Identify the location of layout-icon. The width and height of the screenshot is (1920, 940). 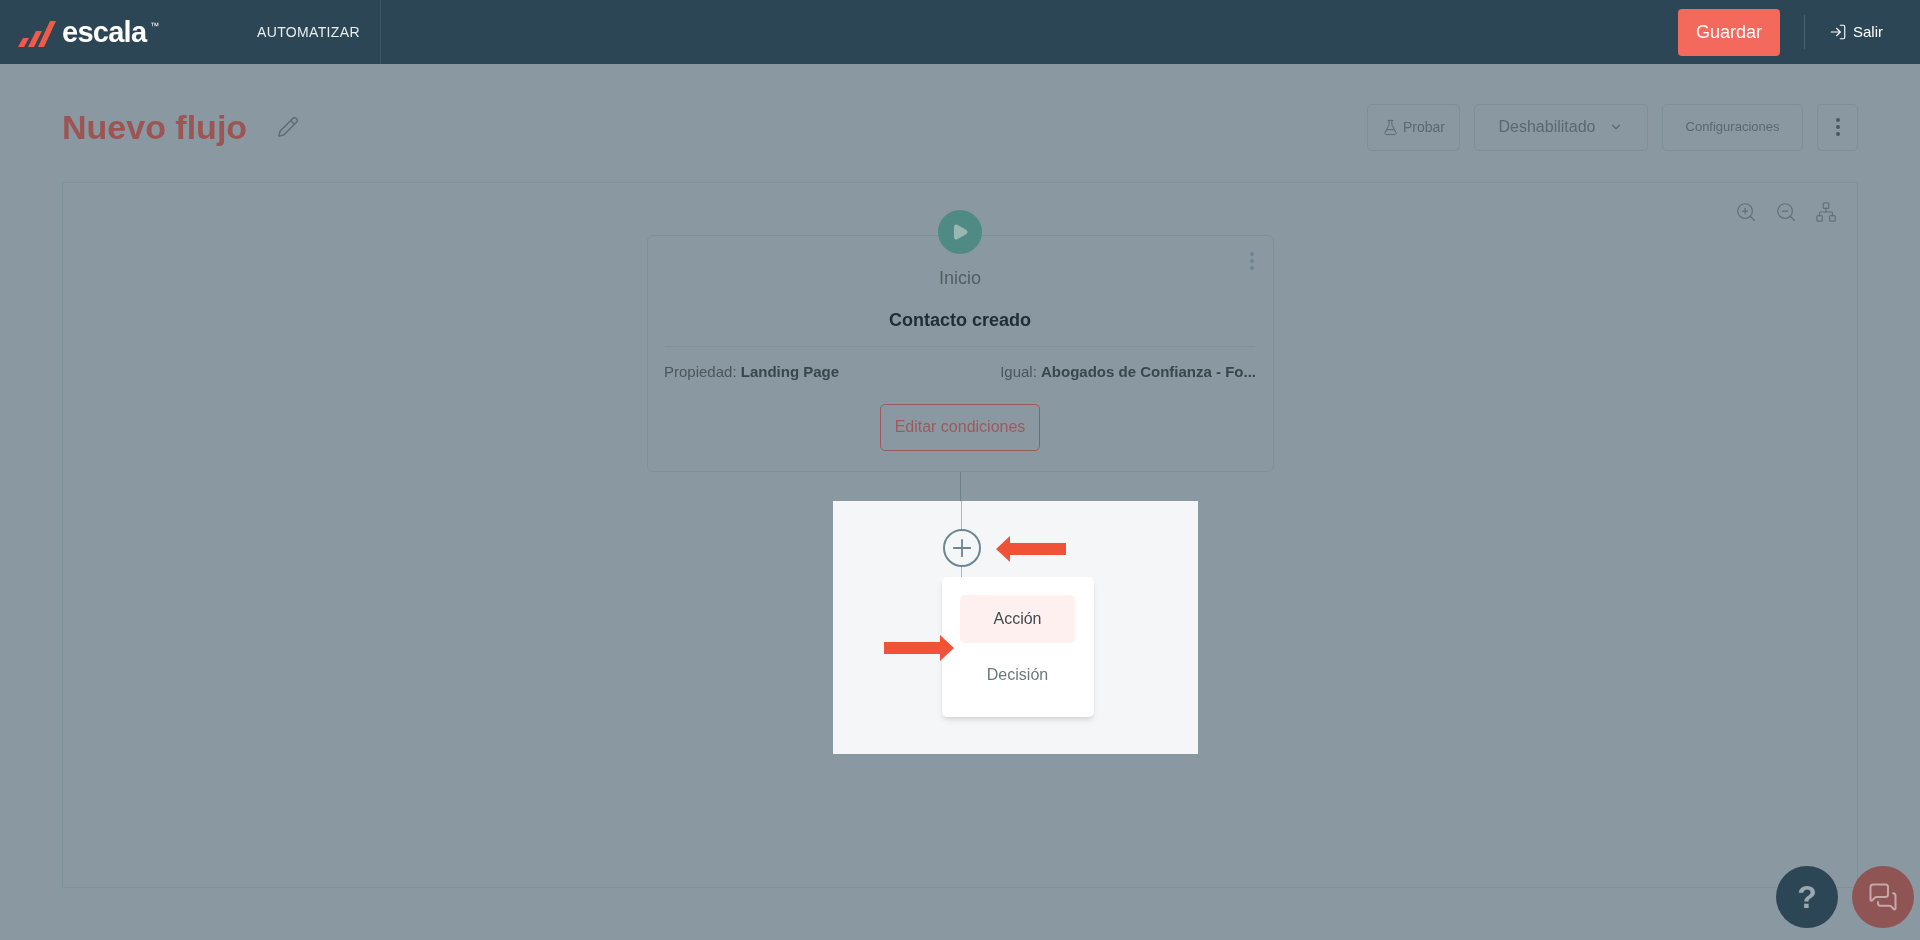
(1826, 212).